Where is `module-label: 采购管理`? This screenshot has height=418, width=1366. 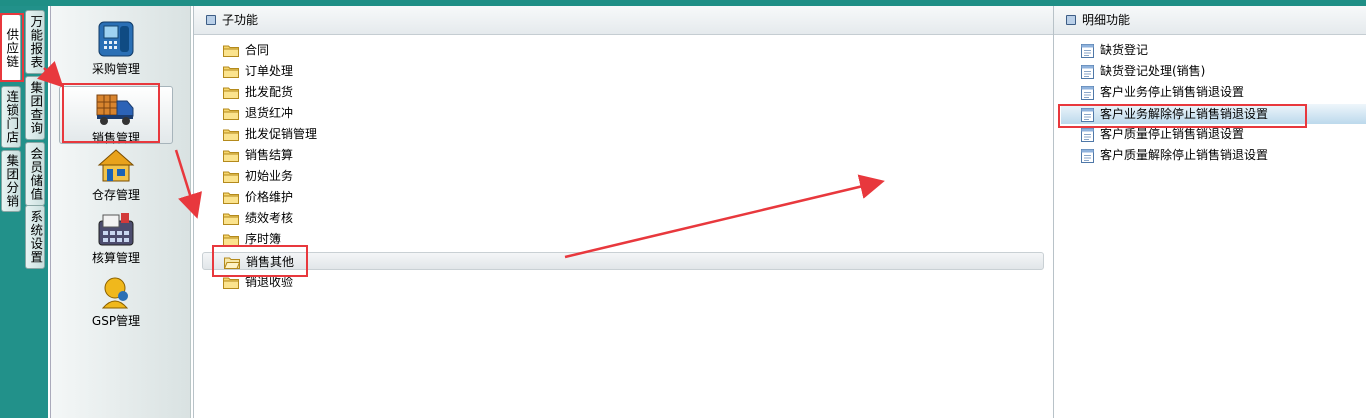
module-label: 采购管理 is located at coordinates (115, 69).